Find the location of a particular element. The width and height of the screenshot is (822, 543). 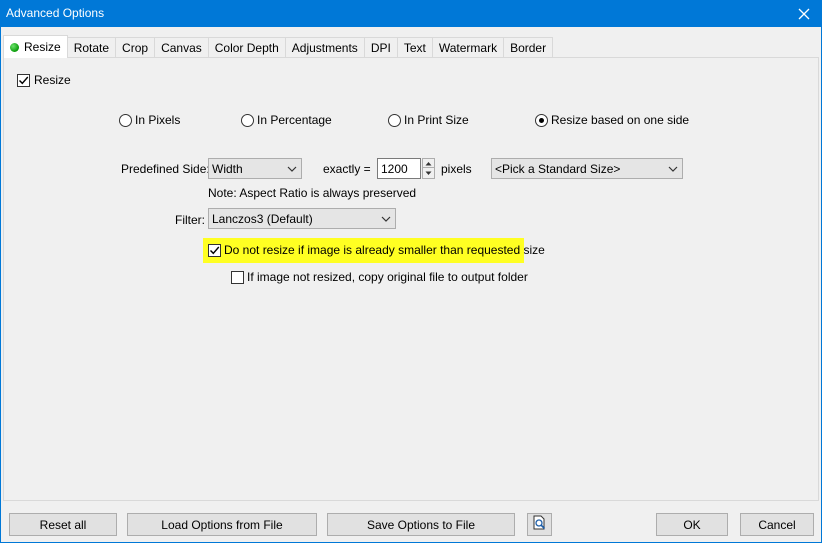

tab-dpi: DPI is located at coordinates (380, 47).